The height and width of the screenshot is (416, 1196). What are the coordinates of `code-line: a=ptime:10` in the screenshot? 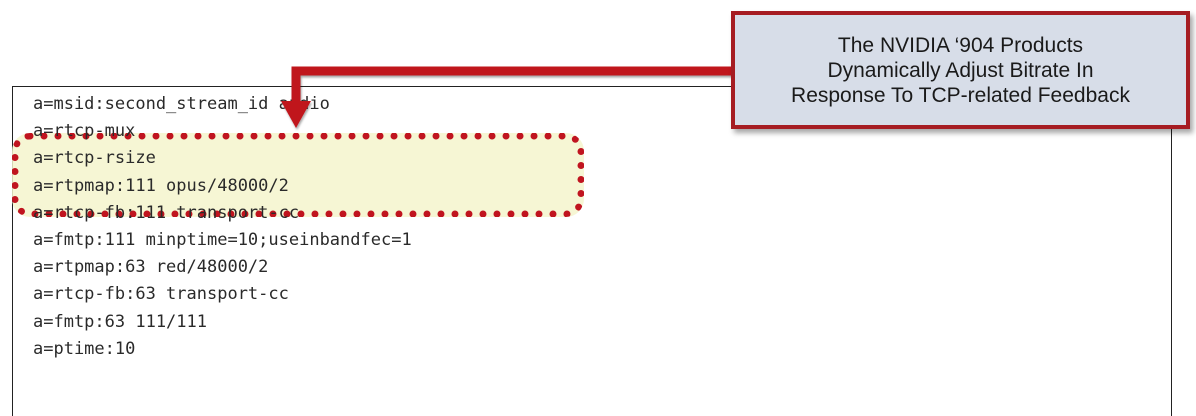 It's located at (84, 348).